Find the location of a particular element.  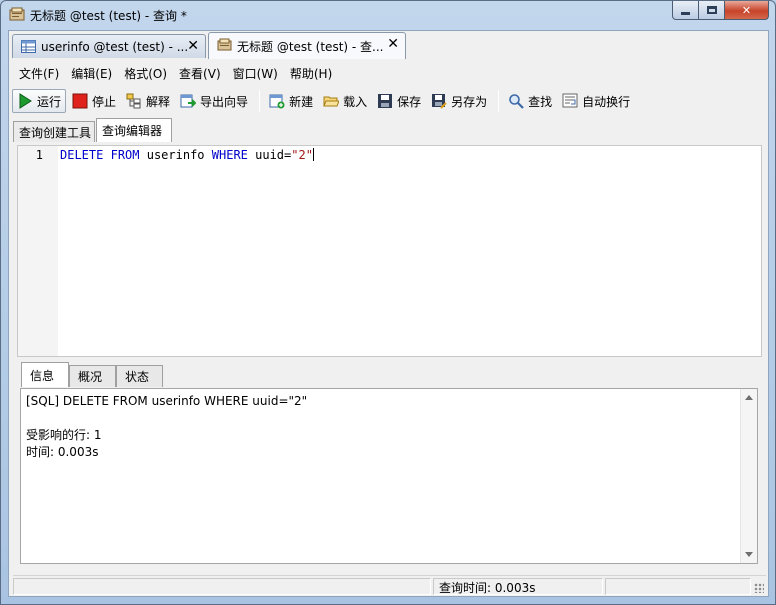

tab-label: 状态 is located at coordinates (137, 377).